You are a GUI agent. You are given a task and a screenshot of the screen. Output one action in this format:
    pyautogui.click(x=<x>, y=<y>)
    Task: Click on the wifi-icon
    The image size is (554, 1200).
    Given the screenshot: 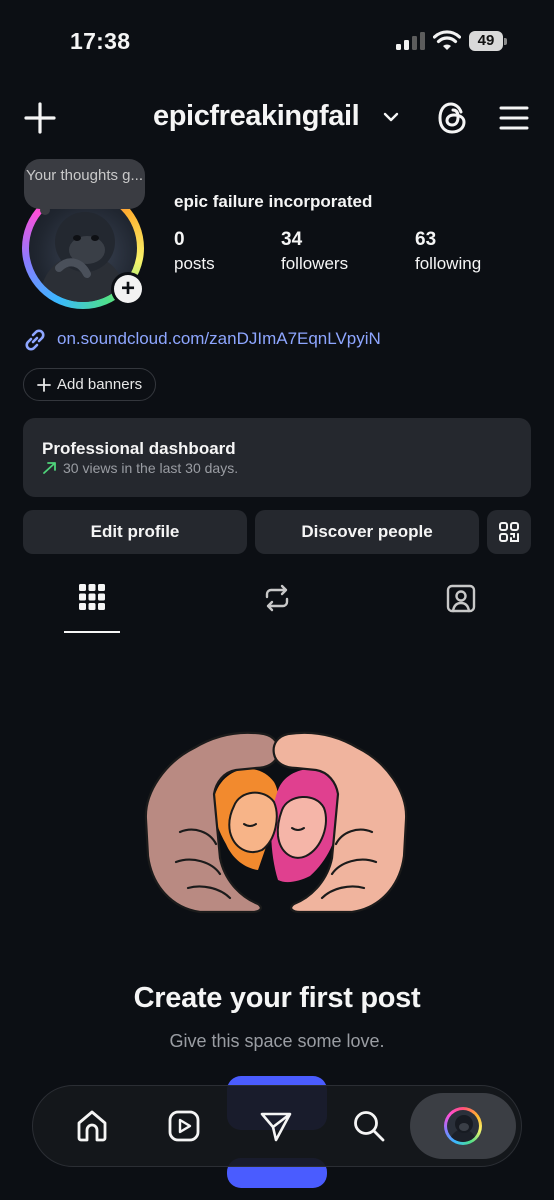 What is the action you would take?
    pyautogui.click(x=447, y=40)
    